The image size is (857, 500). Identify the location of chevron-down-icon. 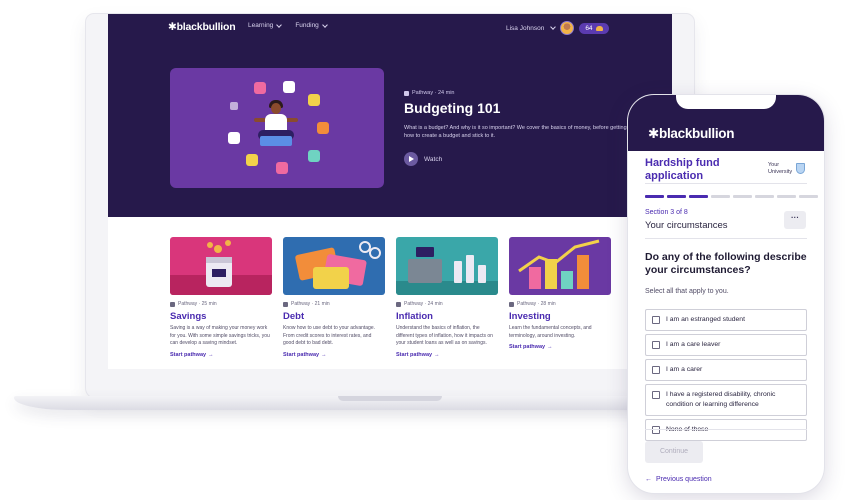
(324, 24).